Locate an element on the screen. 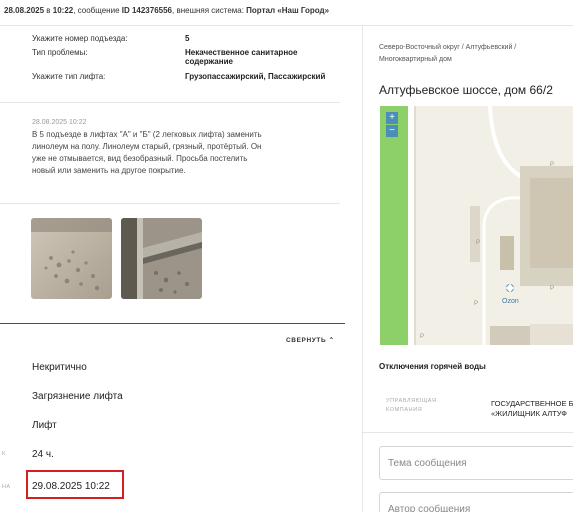 This screenshot has height=512, width=573. parking-marker-1: P is located at coordinates (478, 243).